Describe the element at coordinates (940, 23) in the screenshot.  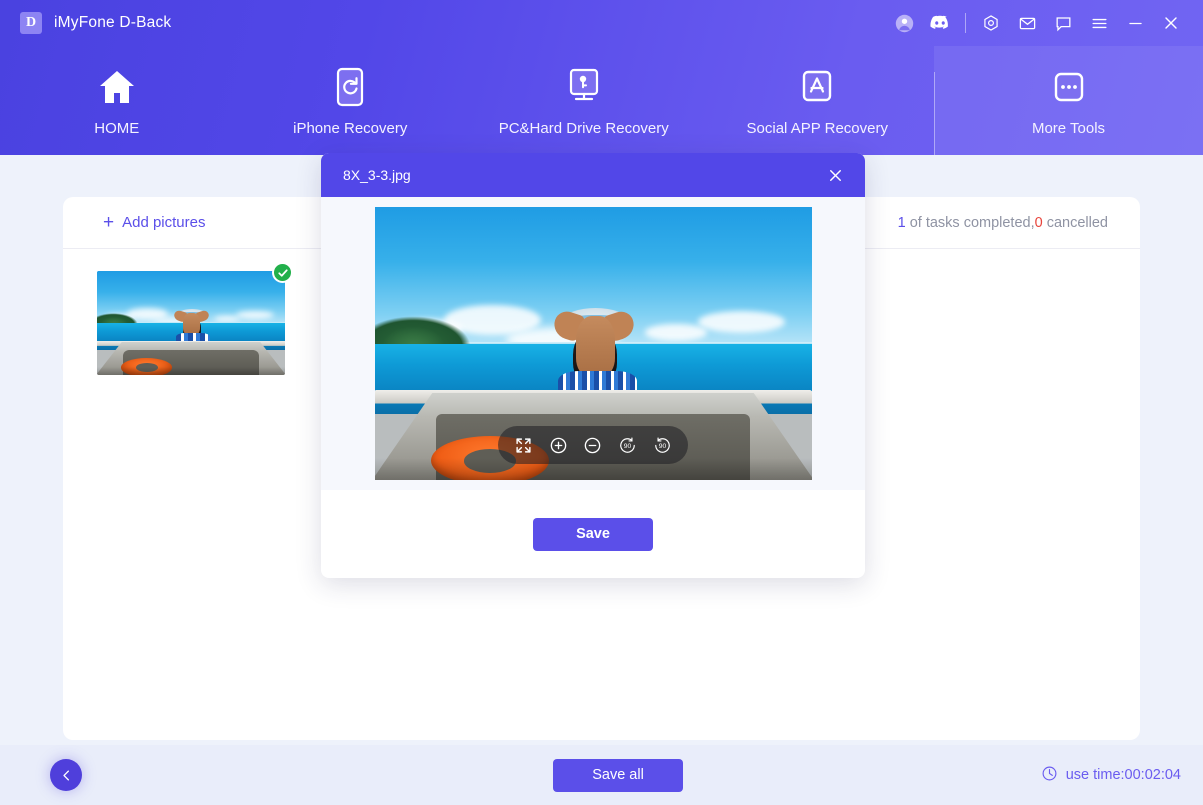
I see `discord-icon` at that location.